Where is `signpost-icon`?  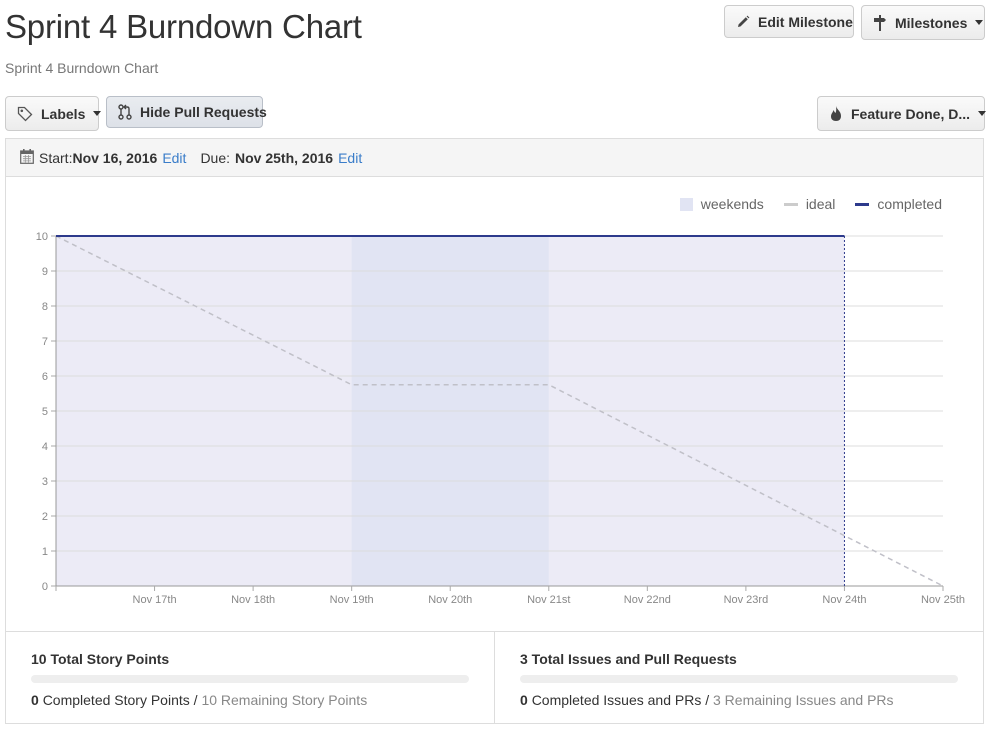 signpost-icon is located at coordinates (880, 22).